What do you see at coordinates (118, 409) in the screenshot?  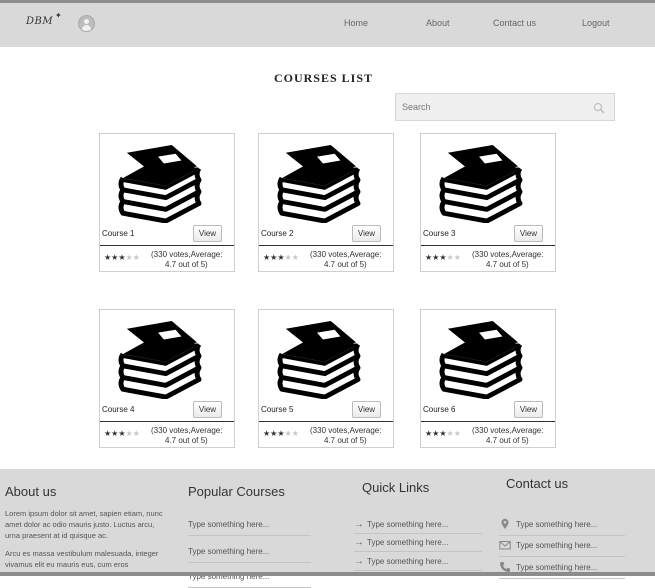 I see `course-name: Course 4` at bounding box center [118, 409].